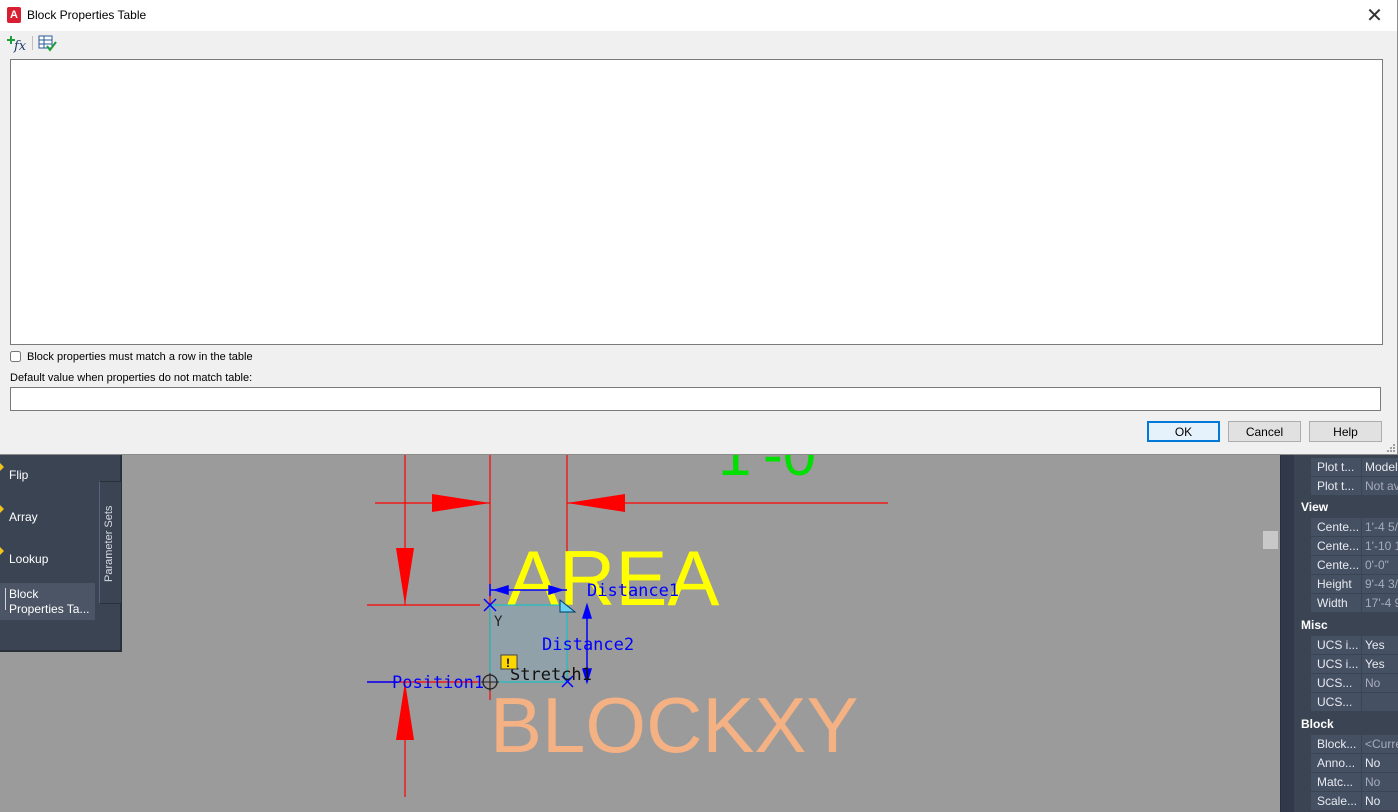  I want to click on tab-parameter-sets: Parameter Sets, so click(110, 542).